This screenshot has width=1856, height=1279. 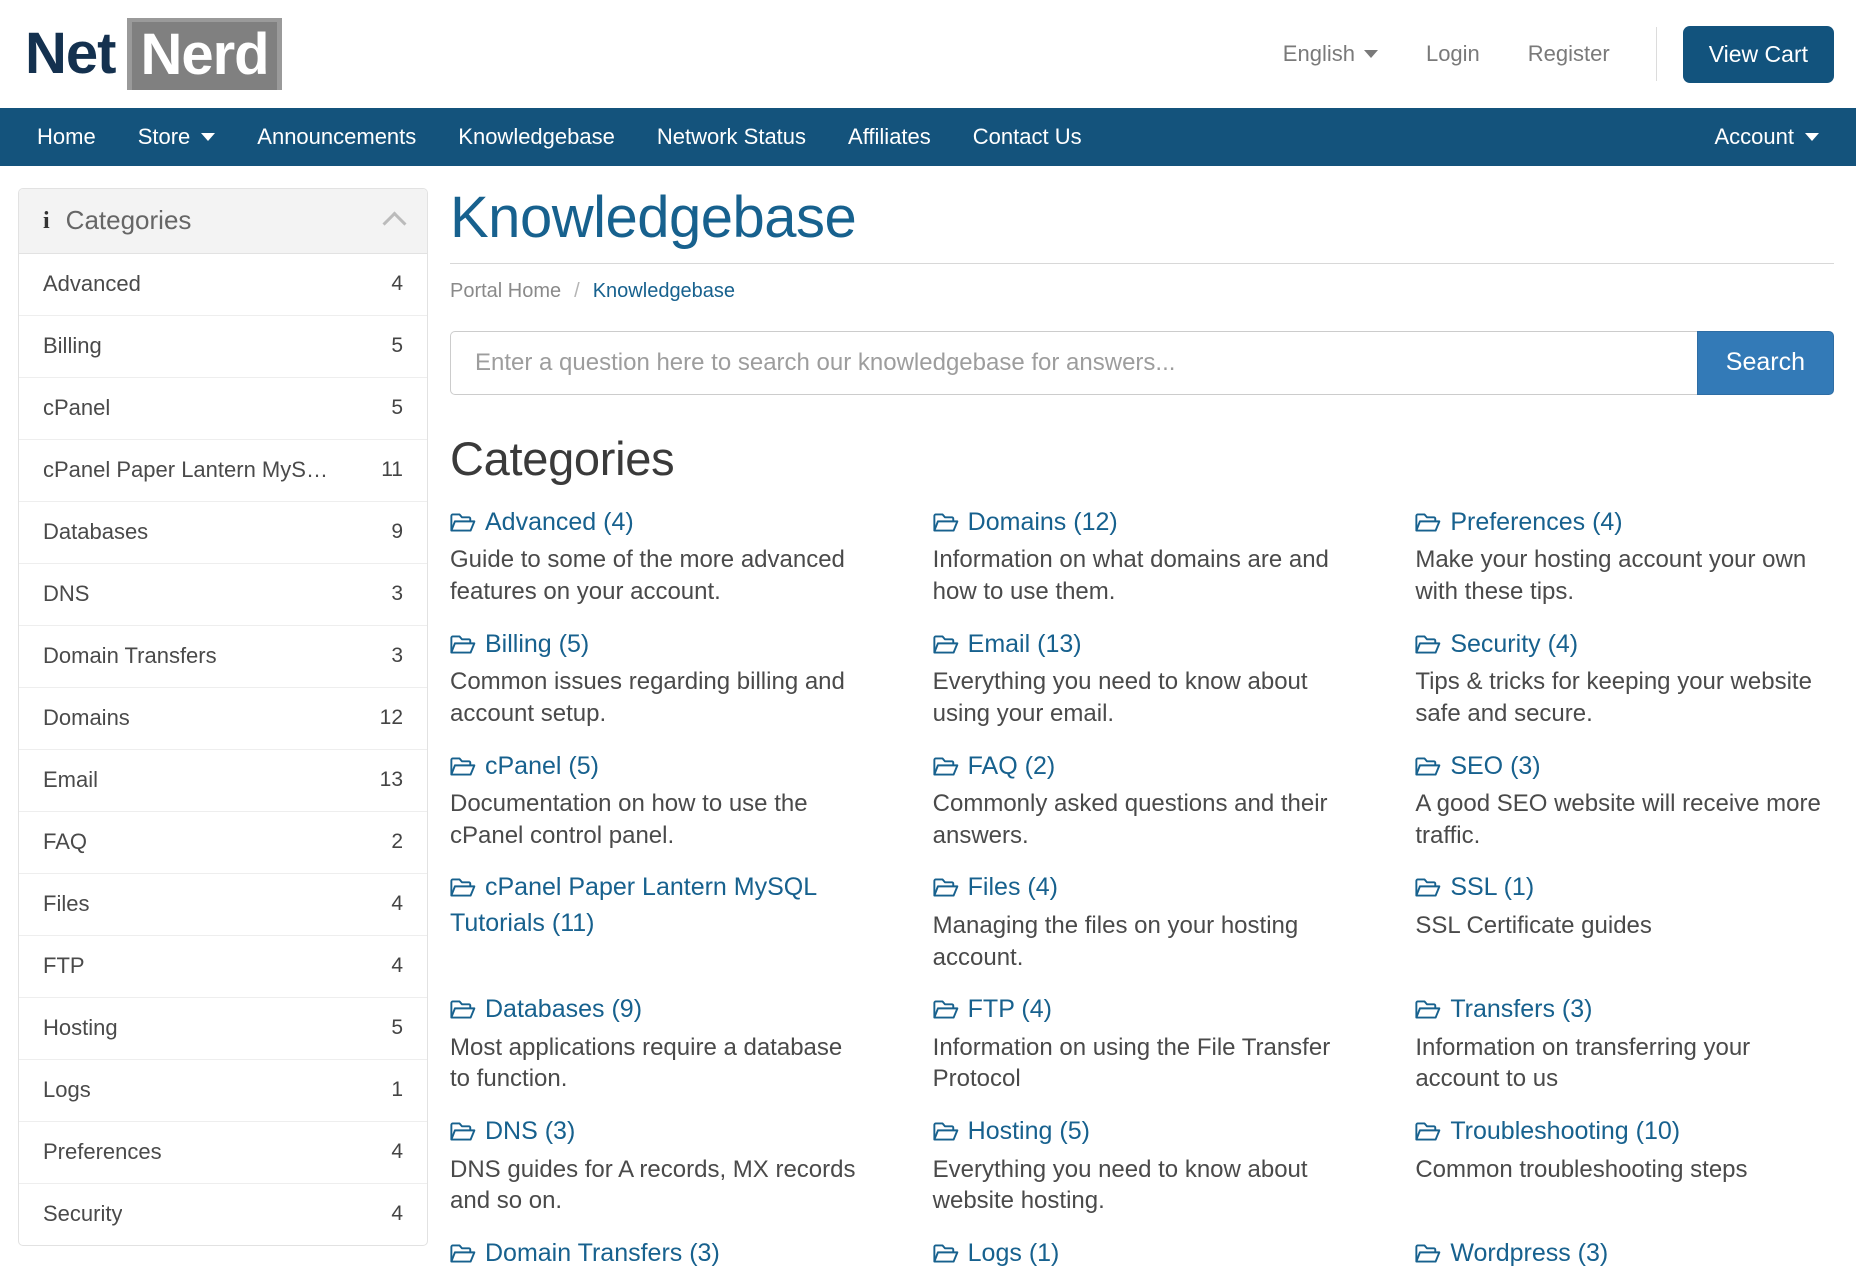 What do you see at coordinates (664, 291) in the screenshot?
I see `breadcrumb-current: Knowledgebase` at bounding box center [664, 291].